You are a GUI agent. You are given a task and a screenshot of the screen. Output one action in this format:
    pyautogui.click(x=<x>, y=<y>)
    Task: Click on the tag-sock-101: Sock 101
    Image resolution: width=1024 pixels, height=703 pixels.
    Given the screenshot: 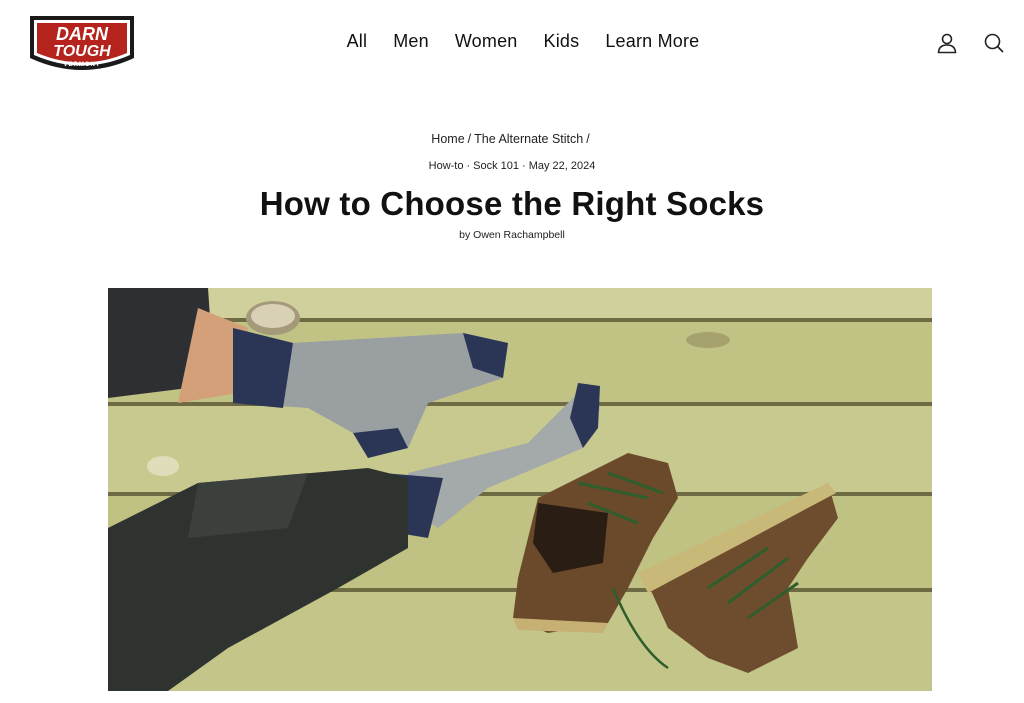 What is the action you would take?
    pyautogui.click(x=496, y=166)
    